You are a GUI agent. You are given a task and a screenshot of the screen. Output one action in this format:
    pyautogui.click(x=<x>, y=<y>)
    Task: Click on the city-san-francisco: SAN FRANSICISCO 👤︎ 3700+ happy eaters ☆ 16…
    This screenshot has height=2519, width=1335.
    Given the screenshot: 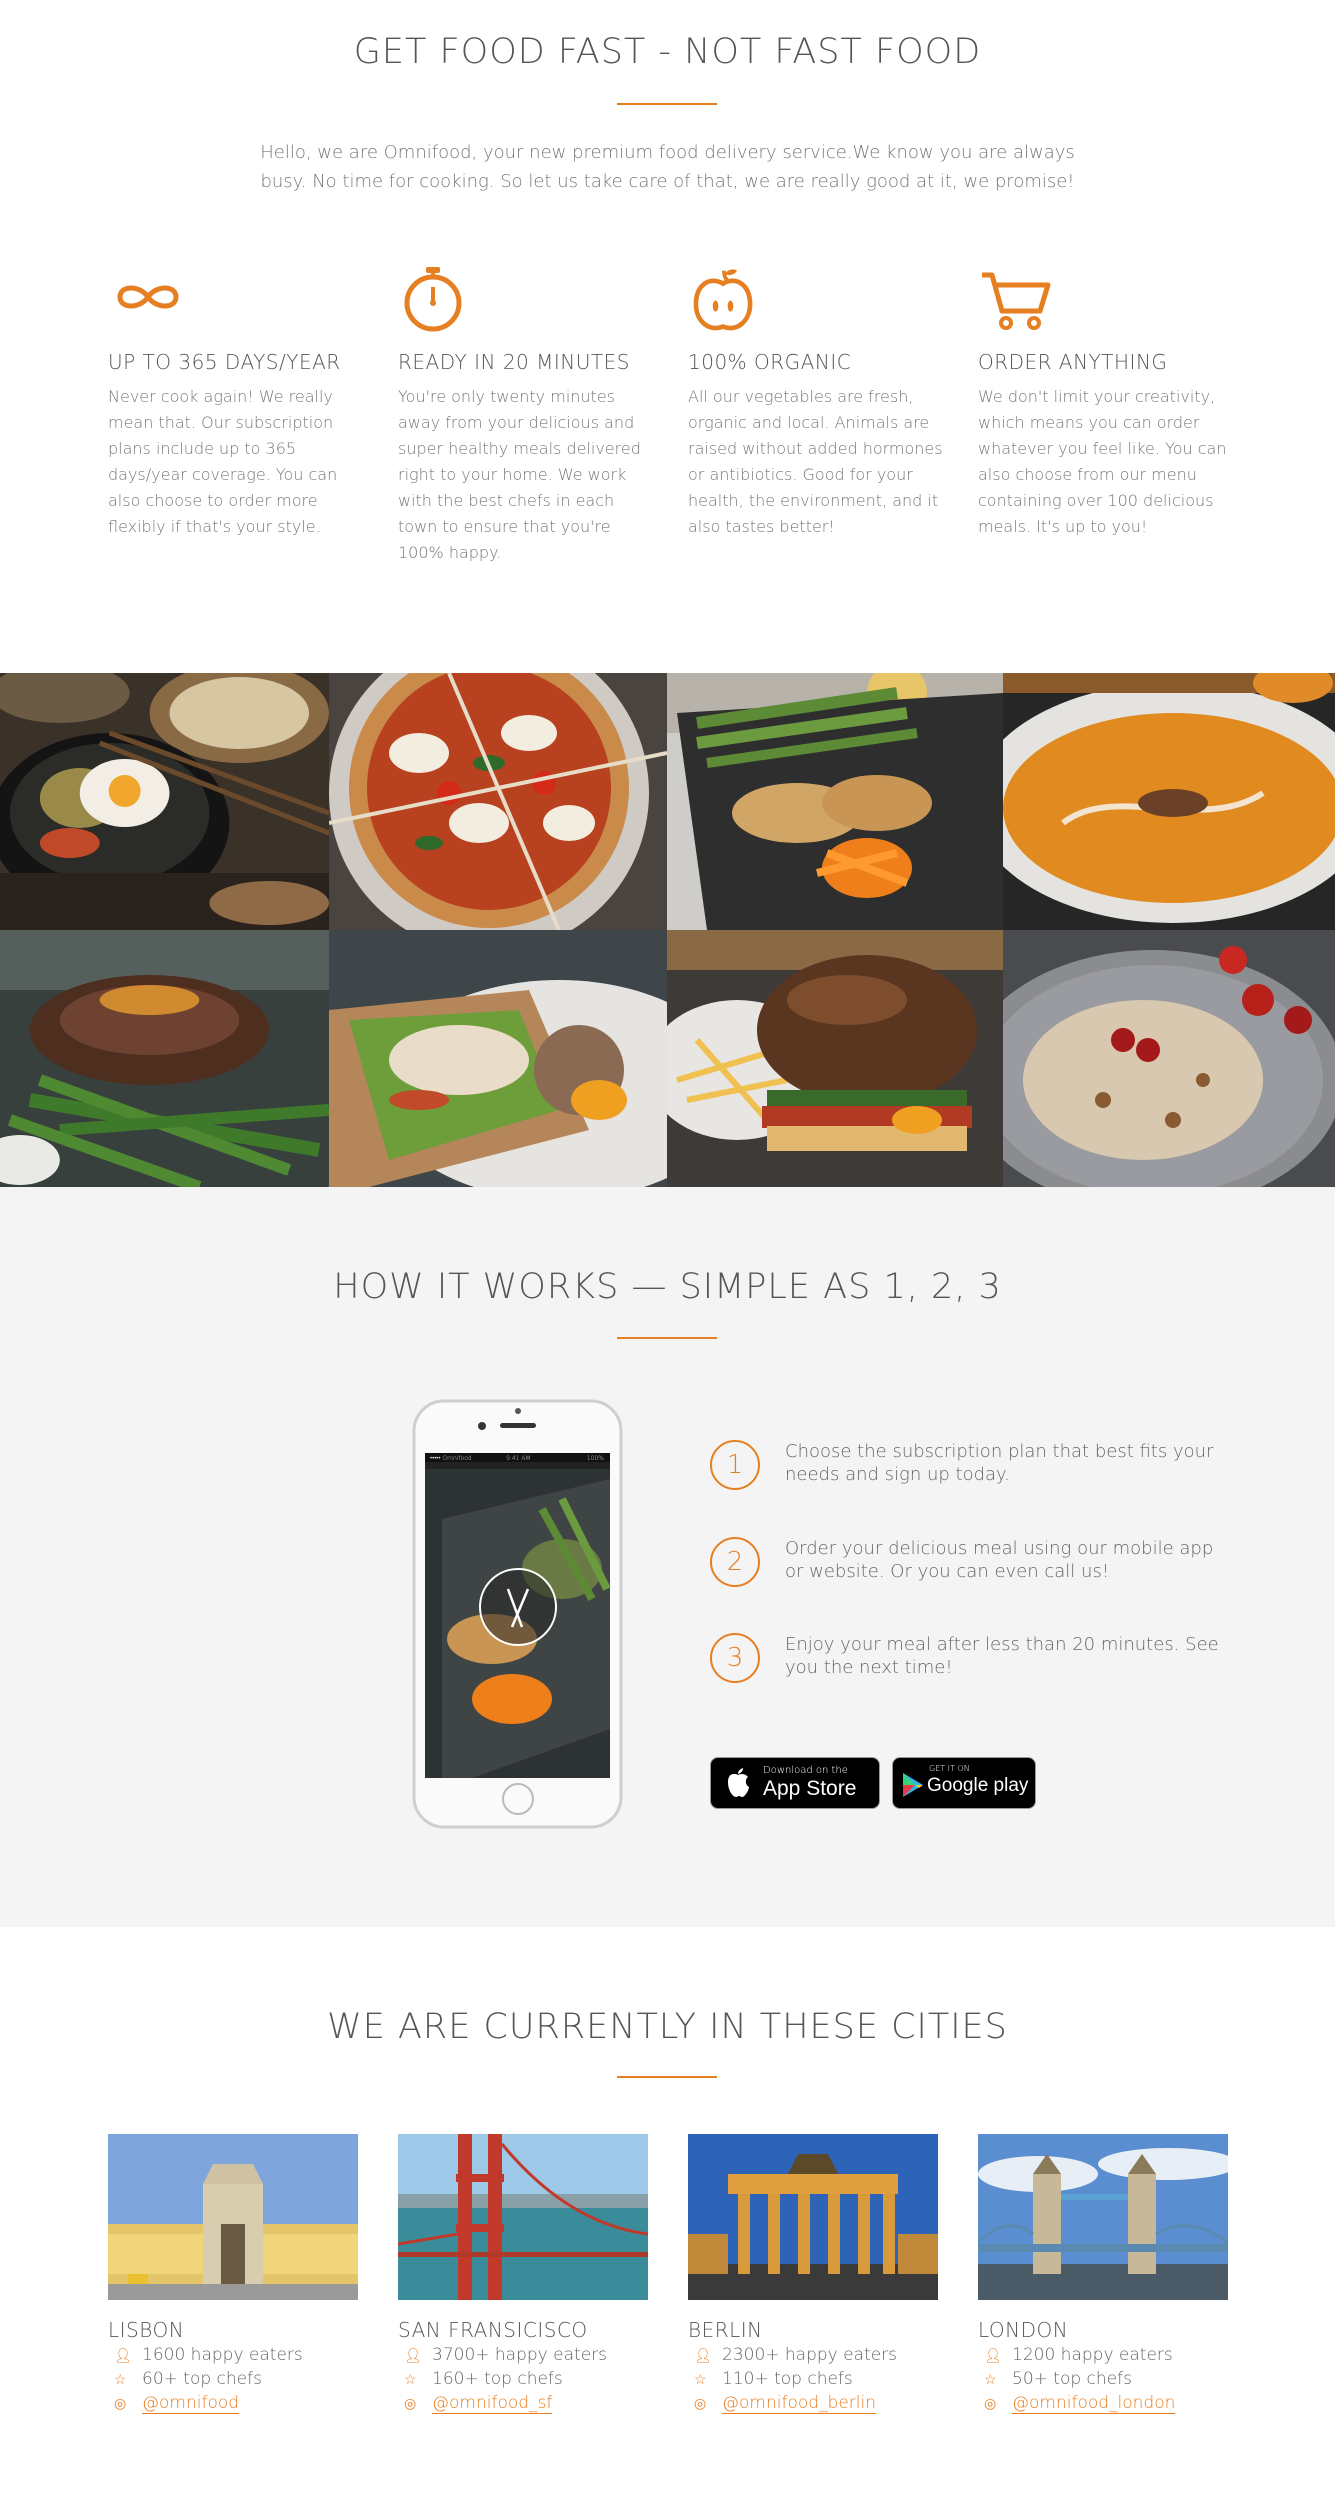 What is the action you would take?
    pyautogui.click(x=523, y=2274)
    